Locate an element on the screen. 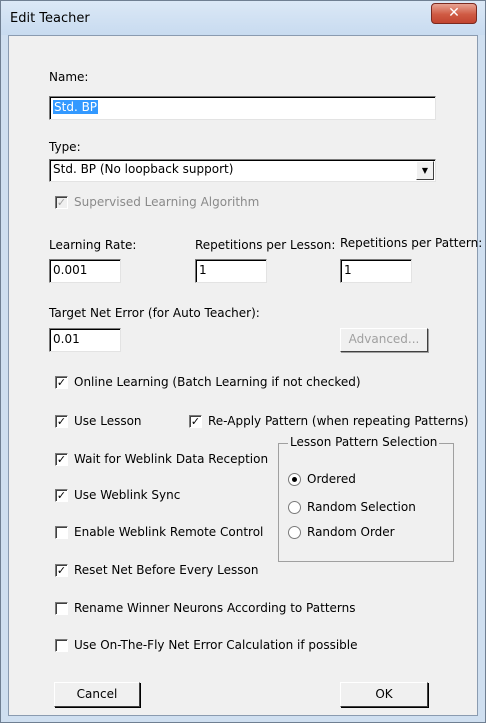 The height and width of the screenshot is (725, 488). remote-control-label: Enable Weblink Remote Control is located at coordinates (168, 532).